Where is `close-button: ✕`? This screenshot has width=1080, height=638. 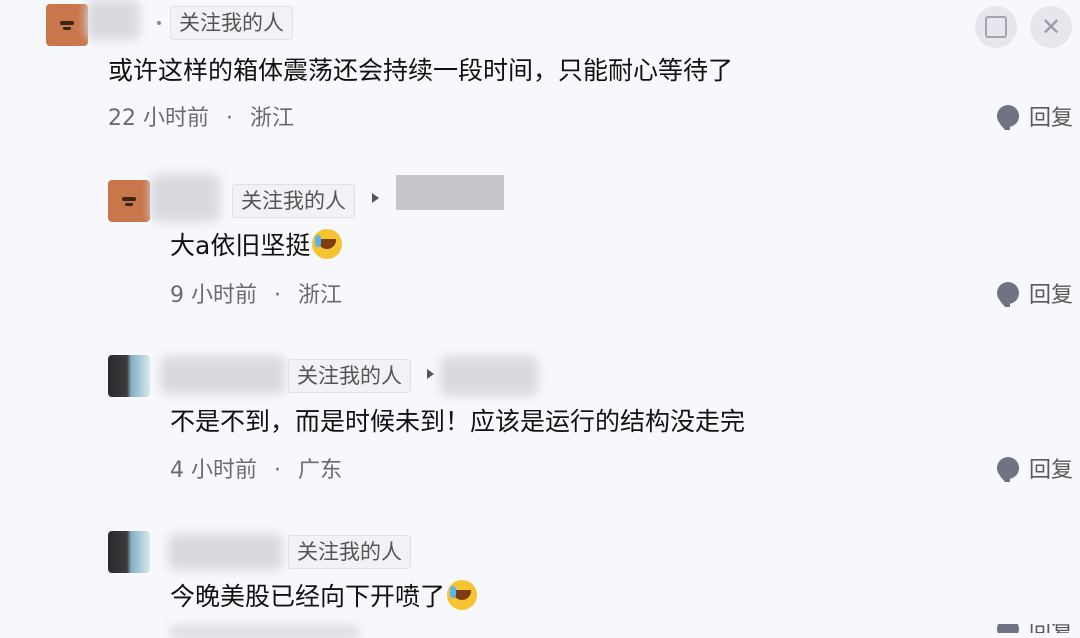
close-button: ✕ is located at coordinates (1051, 27).